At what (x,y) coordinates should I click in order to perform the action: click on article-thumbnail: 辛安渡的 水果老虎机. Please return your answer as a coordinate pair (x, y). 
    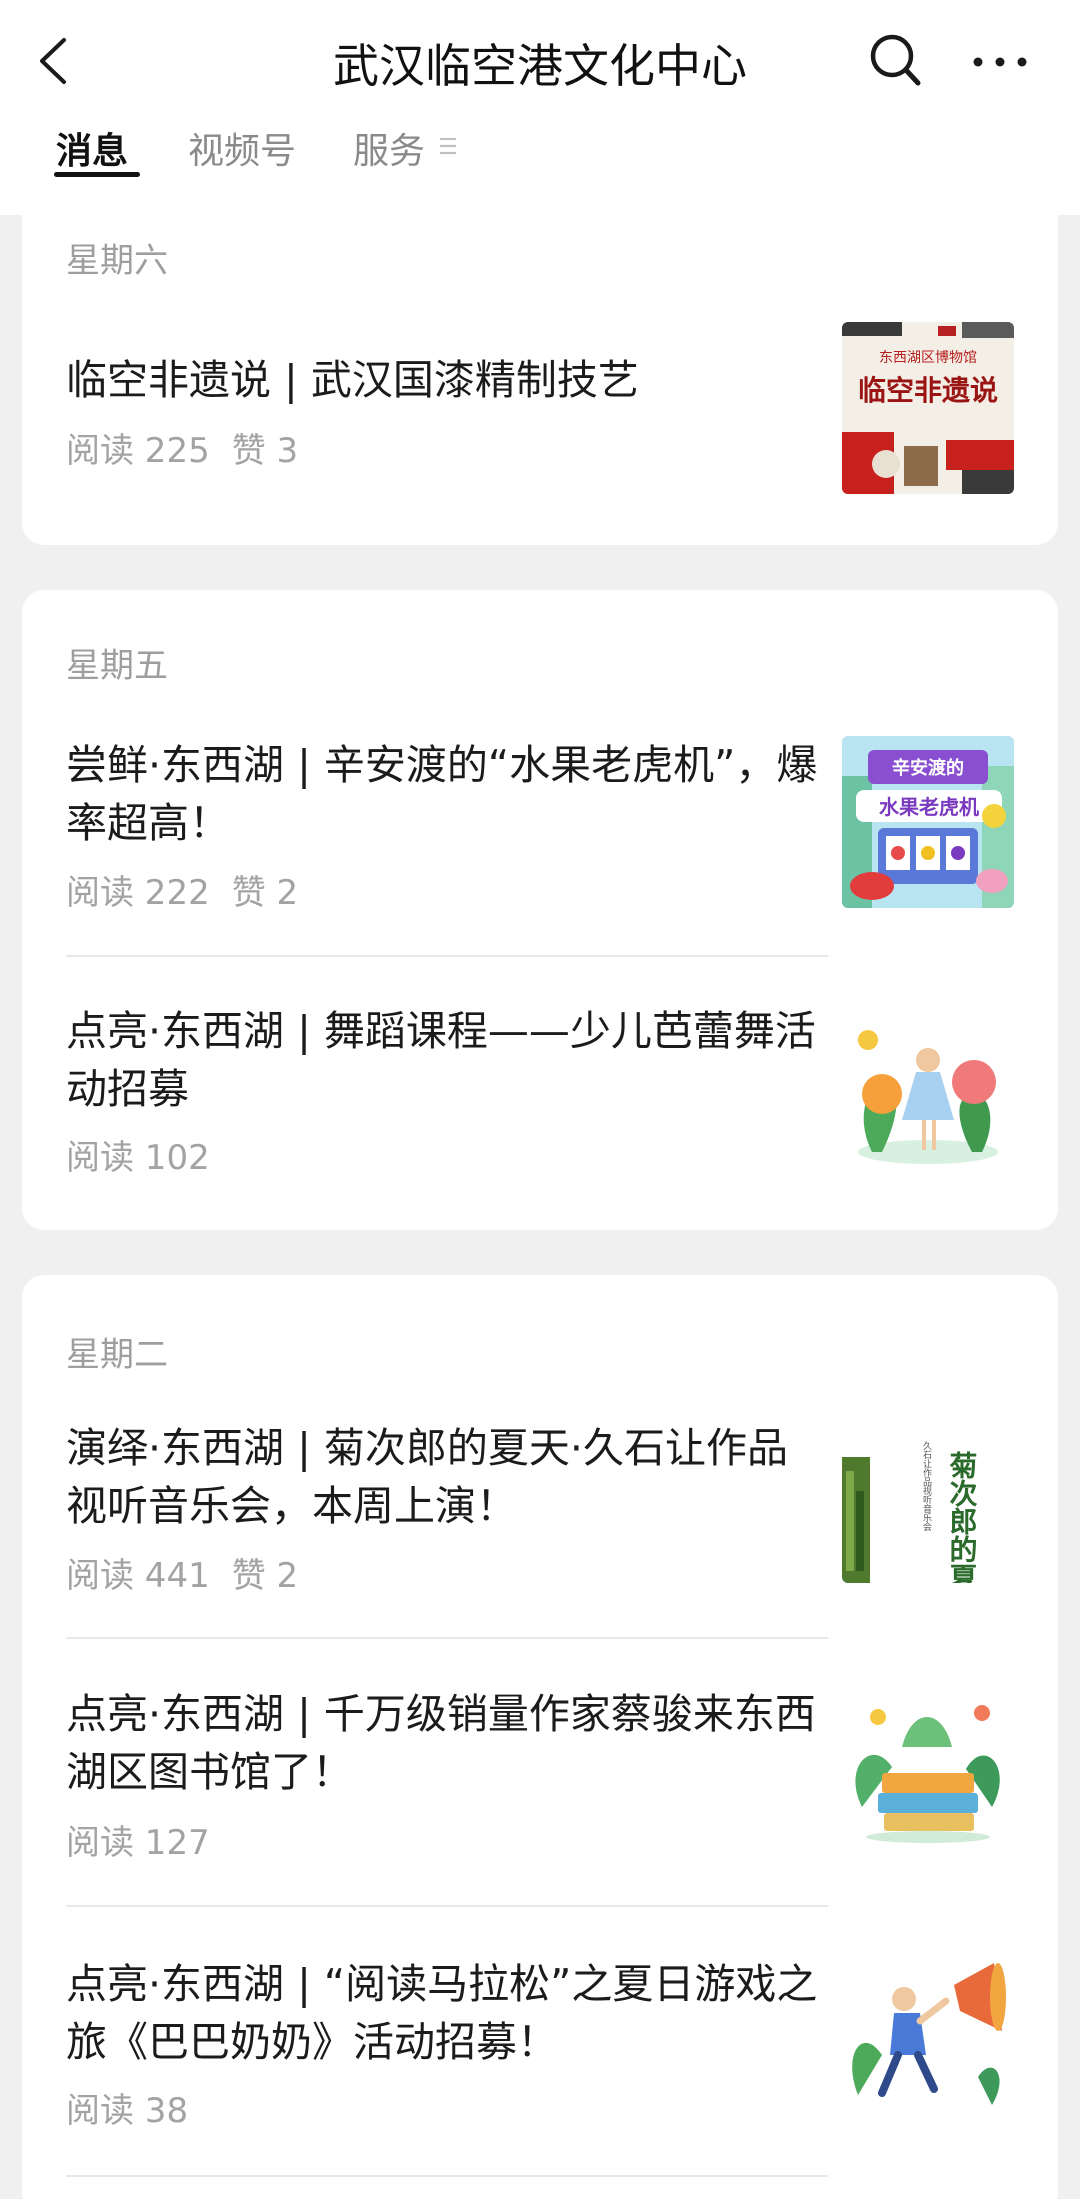
    Looking at the image, I should click on (928, 822).